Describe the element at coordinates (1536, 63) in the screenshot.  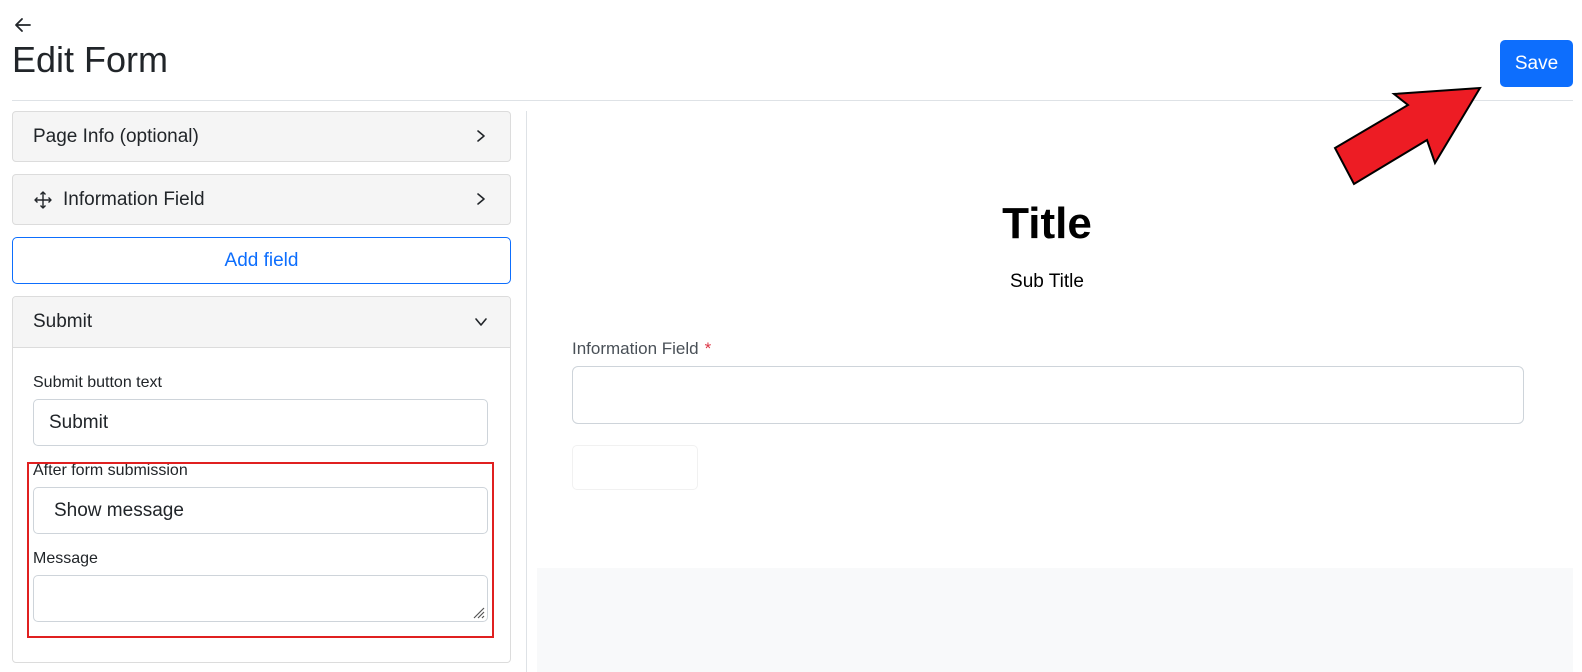
I see `save-button: Save` at that location.